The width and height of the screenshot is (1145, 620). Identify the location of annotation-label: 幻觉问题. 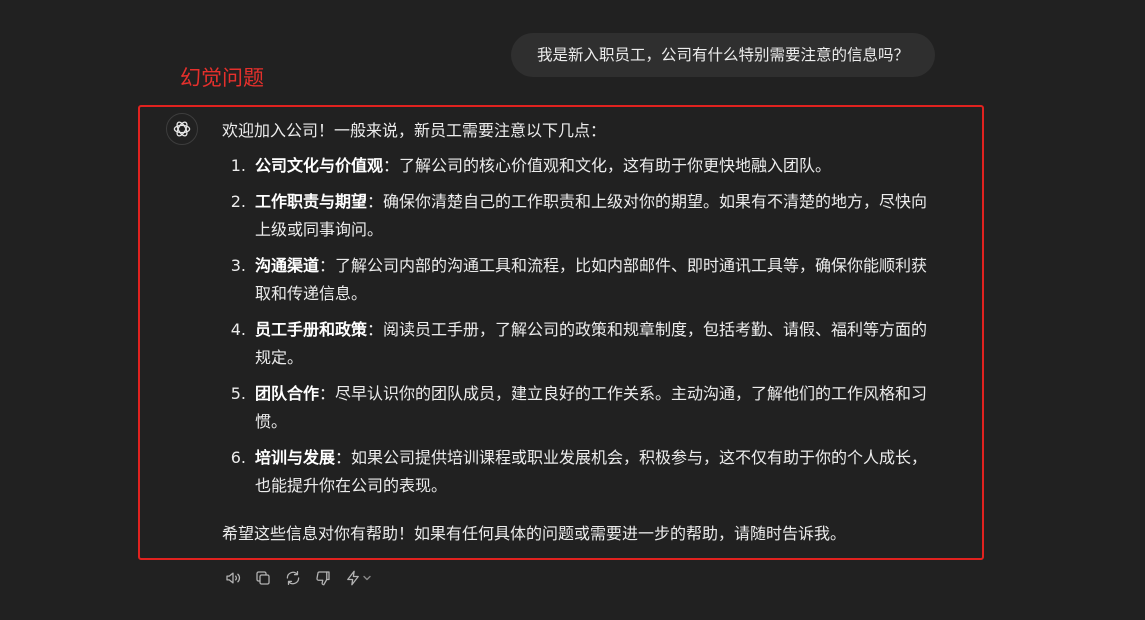
(222, 78).